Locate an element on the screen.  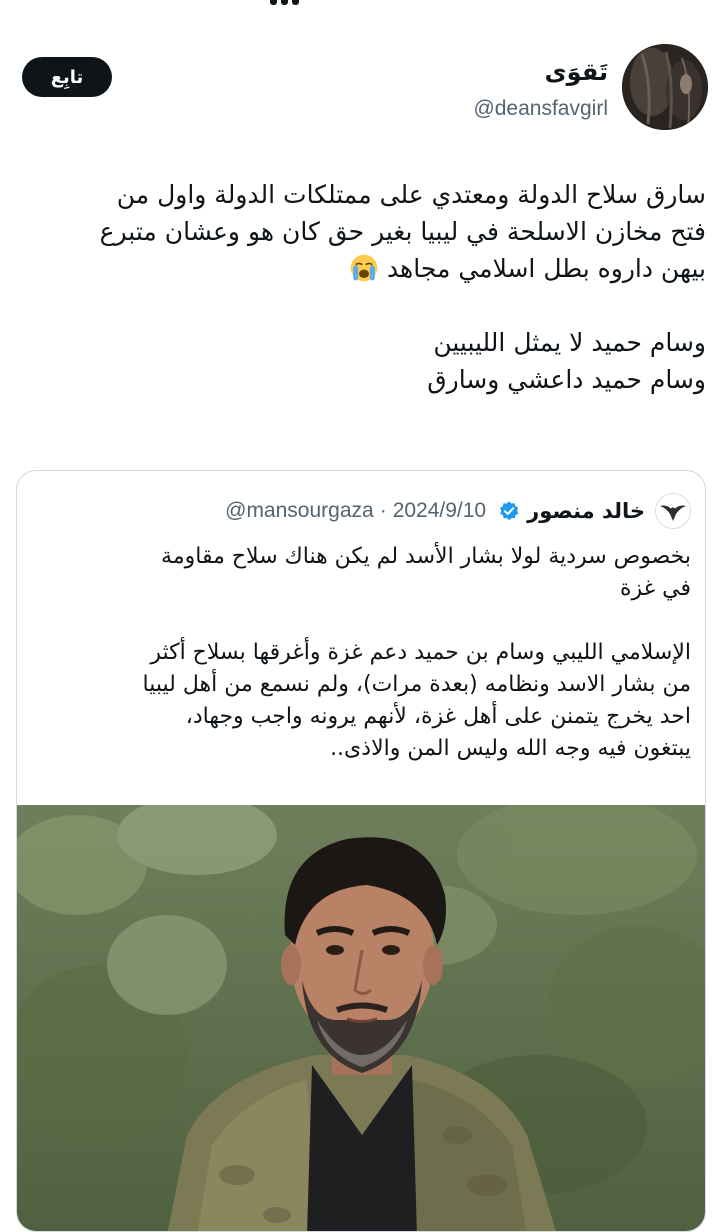
quoted-text-line: في غزة is located at coordinates (655, 588).